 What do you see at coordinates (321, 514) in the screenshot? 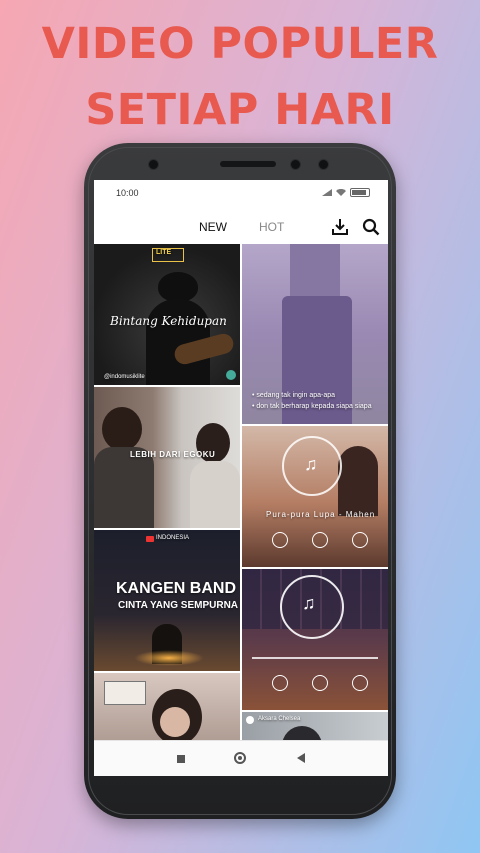
I see `song-caption: Pura-pura Lupa - Mahen` at bounding box center [321, 514].